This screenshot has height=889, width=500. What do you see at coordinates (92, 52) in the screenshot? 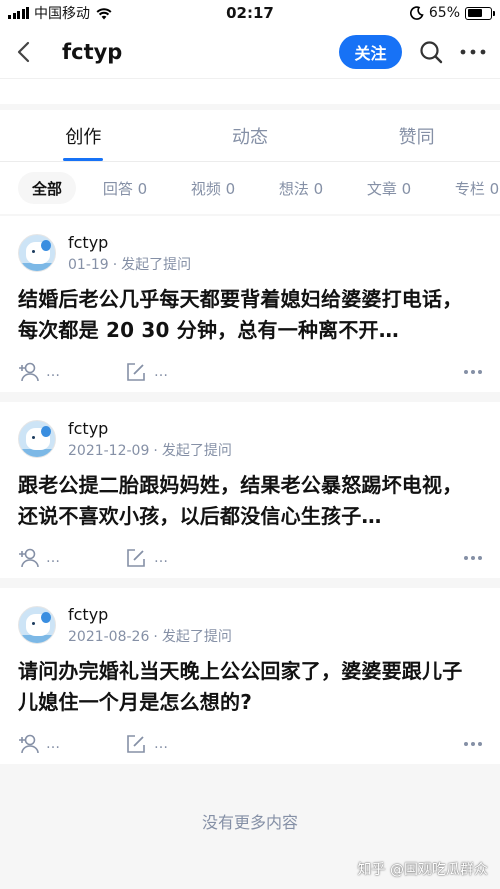
I see `page-title: fctyp` at bounding box center [92, 52].